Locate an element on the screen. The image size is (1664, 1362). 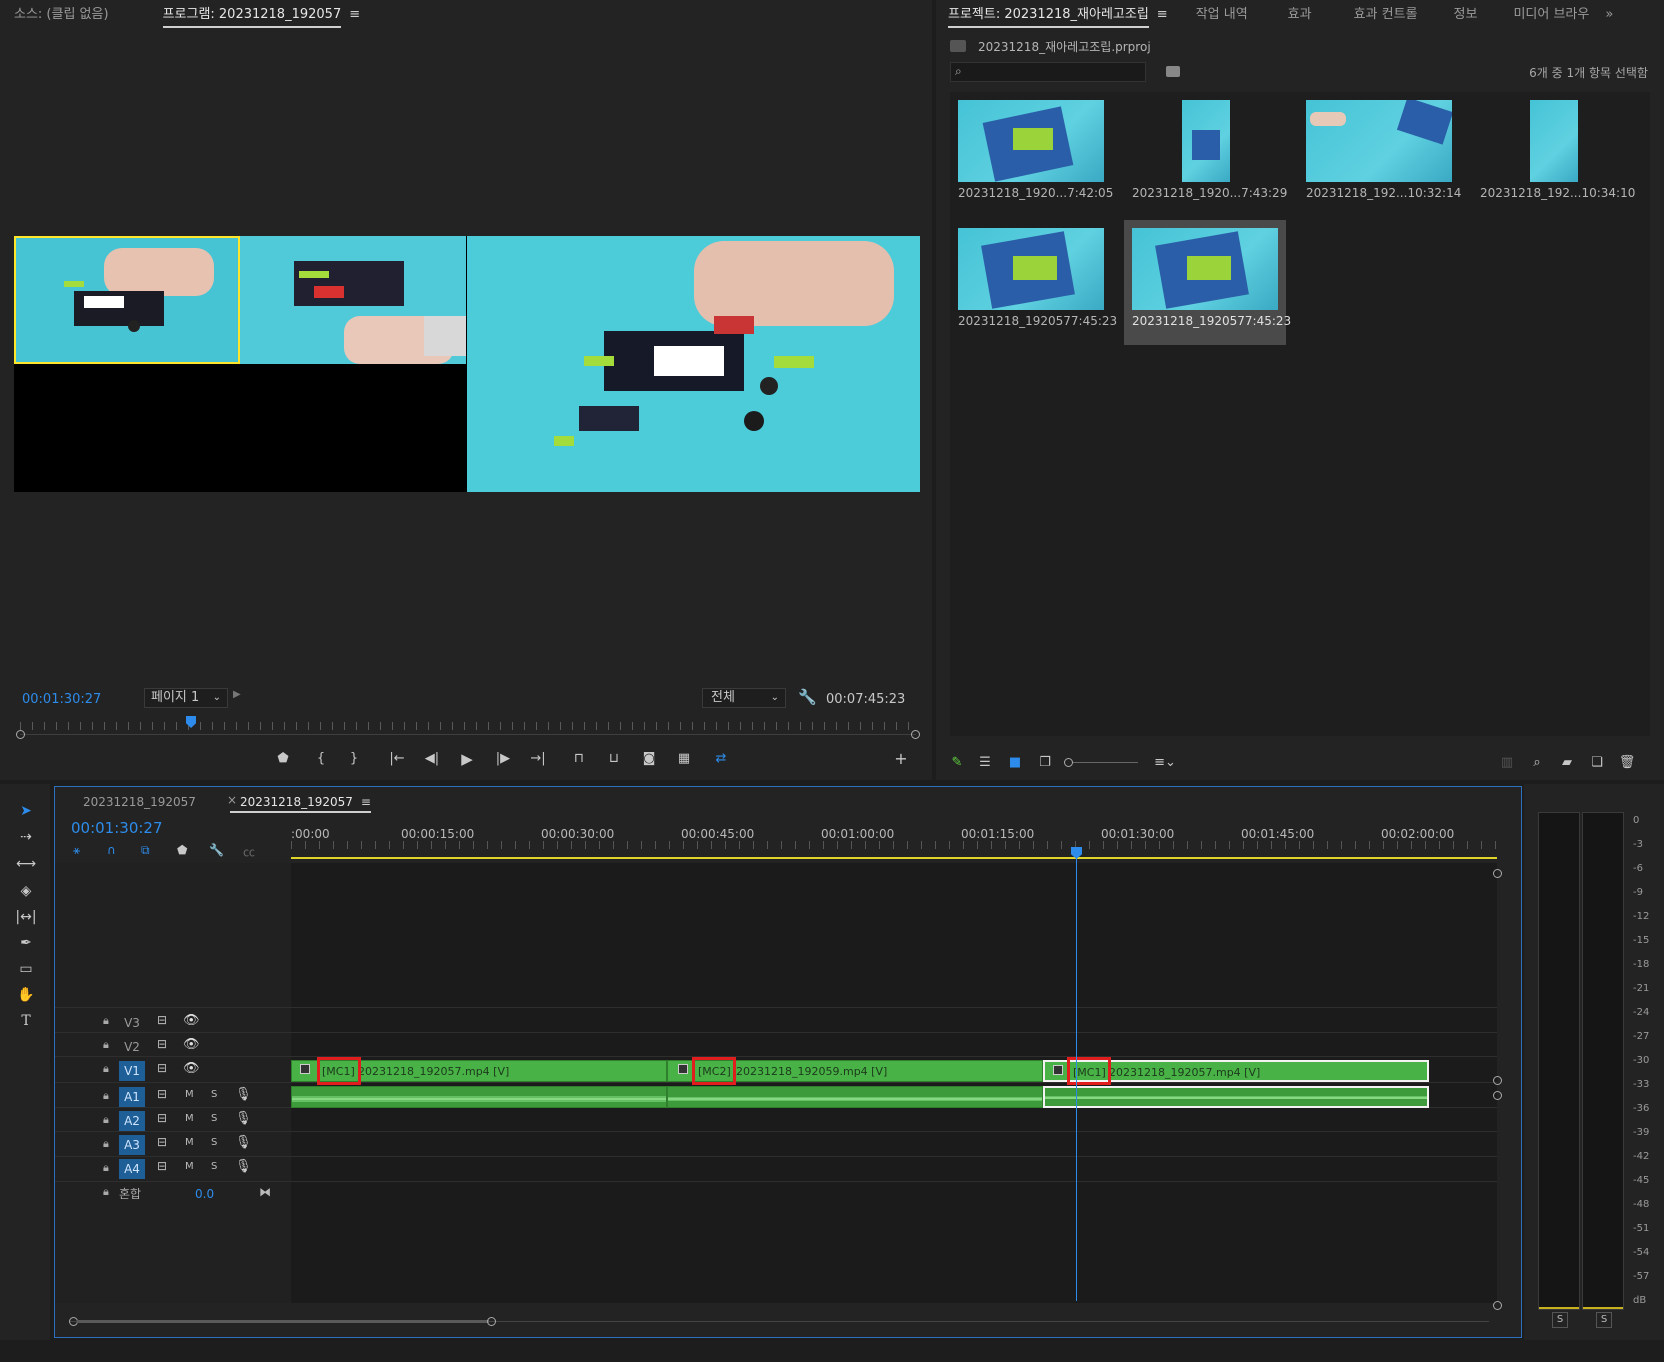
linked-selection-icon: ⧉ is located at coordinates (145, 850).